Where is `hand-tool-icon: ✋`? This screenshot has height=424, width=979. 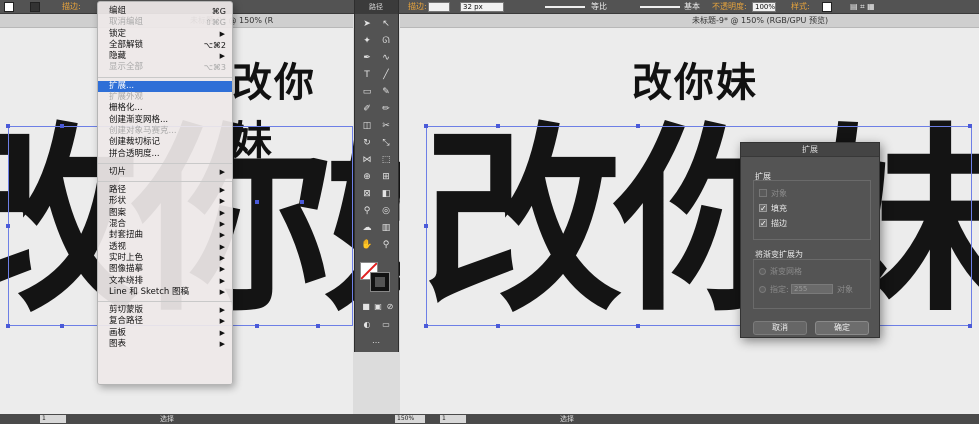
hand-tool-icon: ✋ is located at coordinates (367, 245).